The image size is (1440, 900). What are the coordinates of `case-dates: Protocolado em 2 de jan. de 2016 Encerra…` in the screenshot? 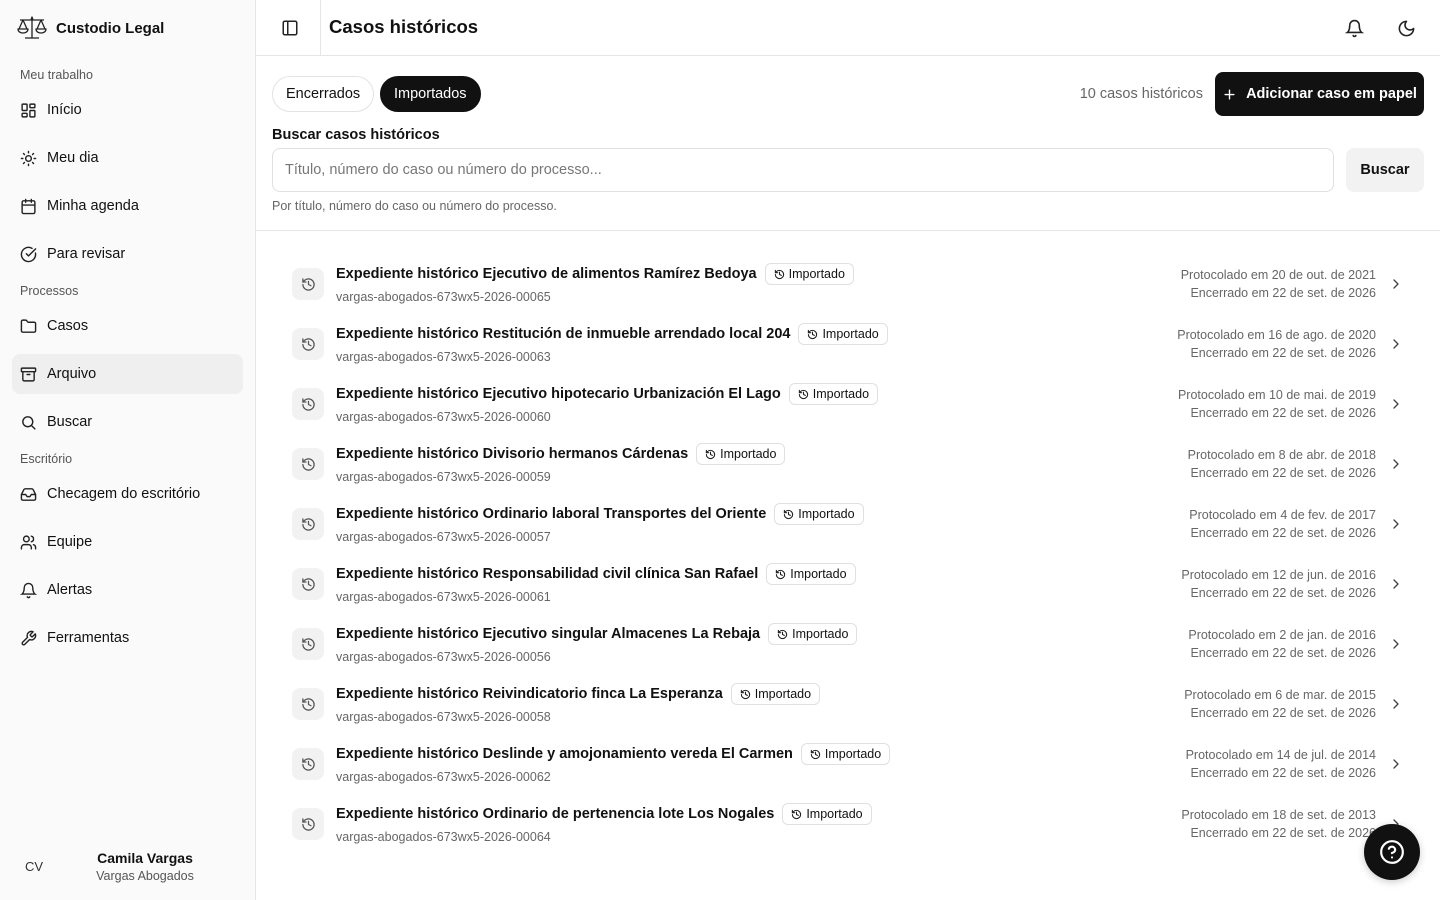 It's located at (1282, 644).